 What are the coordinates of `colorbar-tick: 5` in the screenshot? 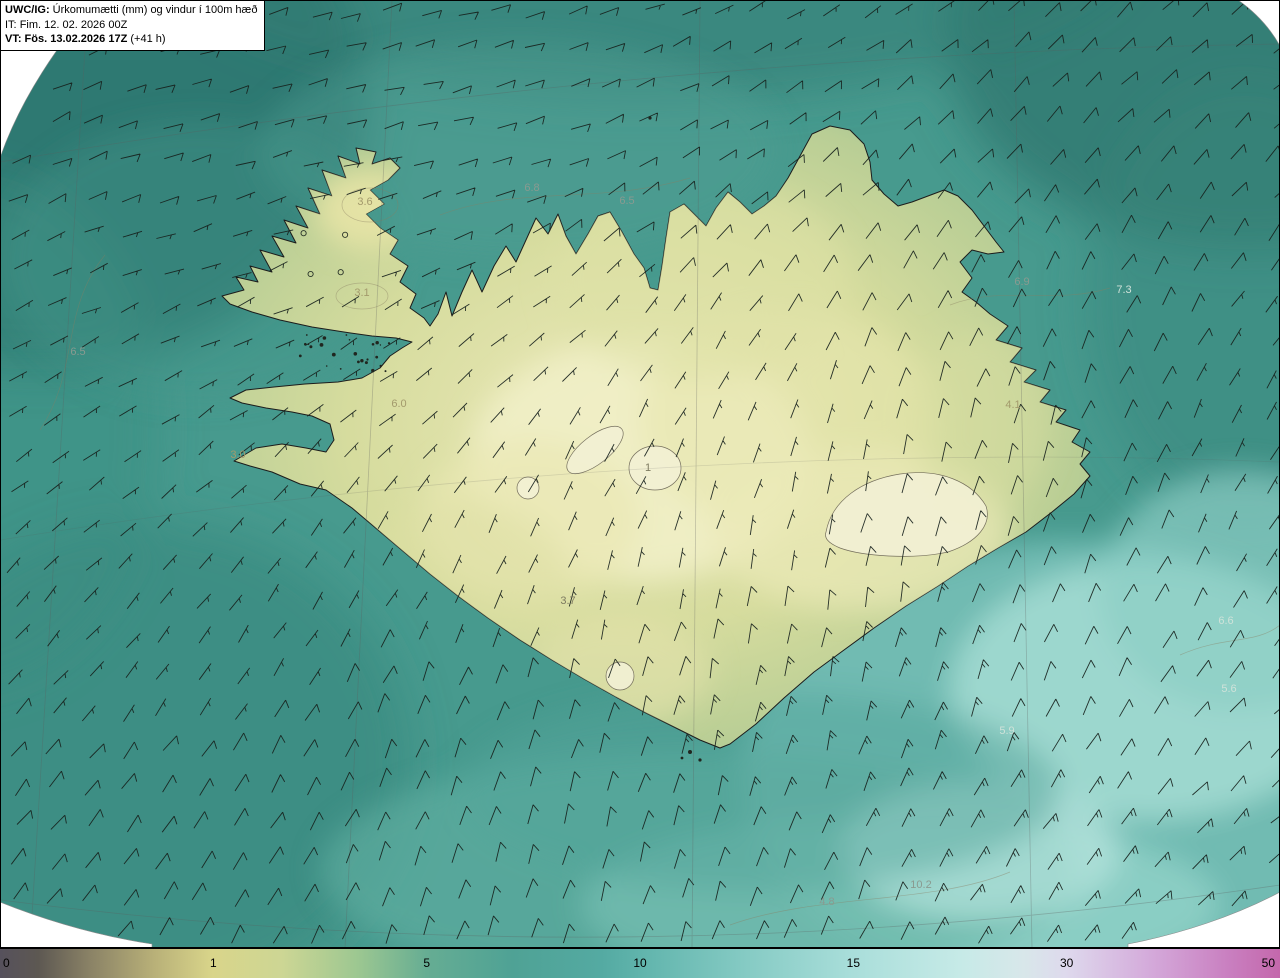 It's located at (426, 963).